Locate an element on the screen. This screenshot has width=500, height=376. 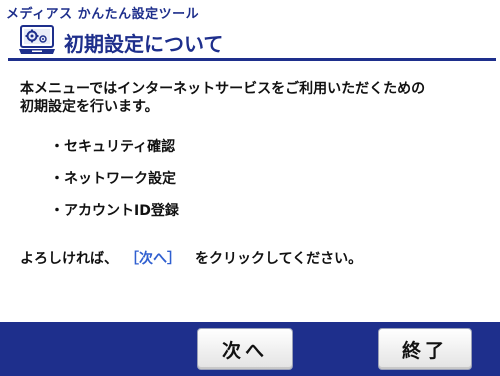
list-item-security: ・セキュリティ確認 is located at coordinates (113, 147).